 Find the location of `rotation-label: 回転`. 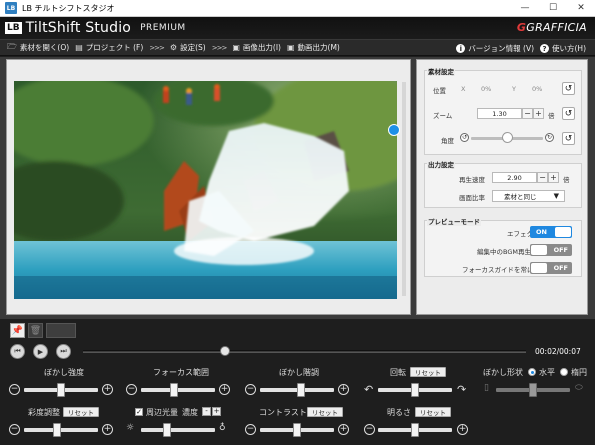

rotation-label: 回転 is located at coordinates (398, 372).